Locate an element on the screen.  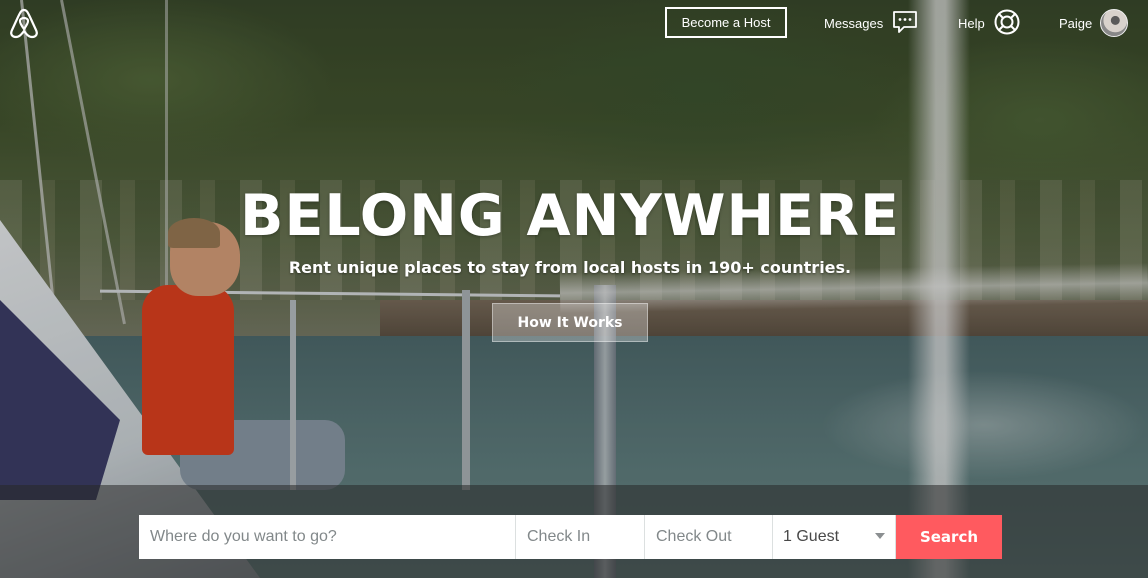
chevron-down-icon is located at coordinates (880, 536).